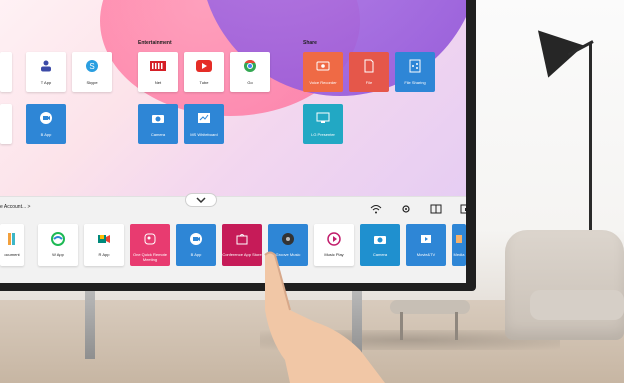 Image resolution: width=624 pixels, height=383 pixels. I want to click on dock-label: R App, so click(104, 254).